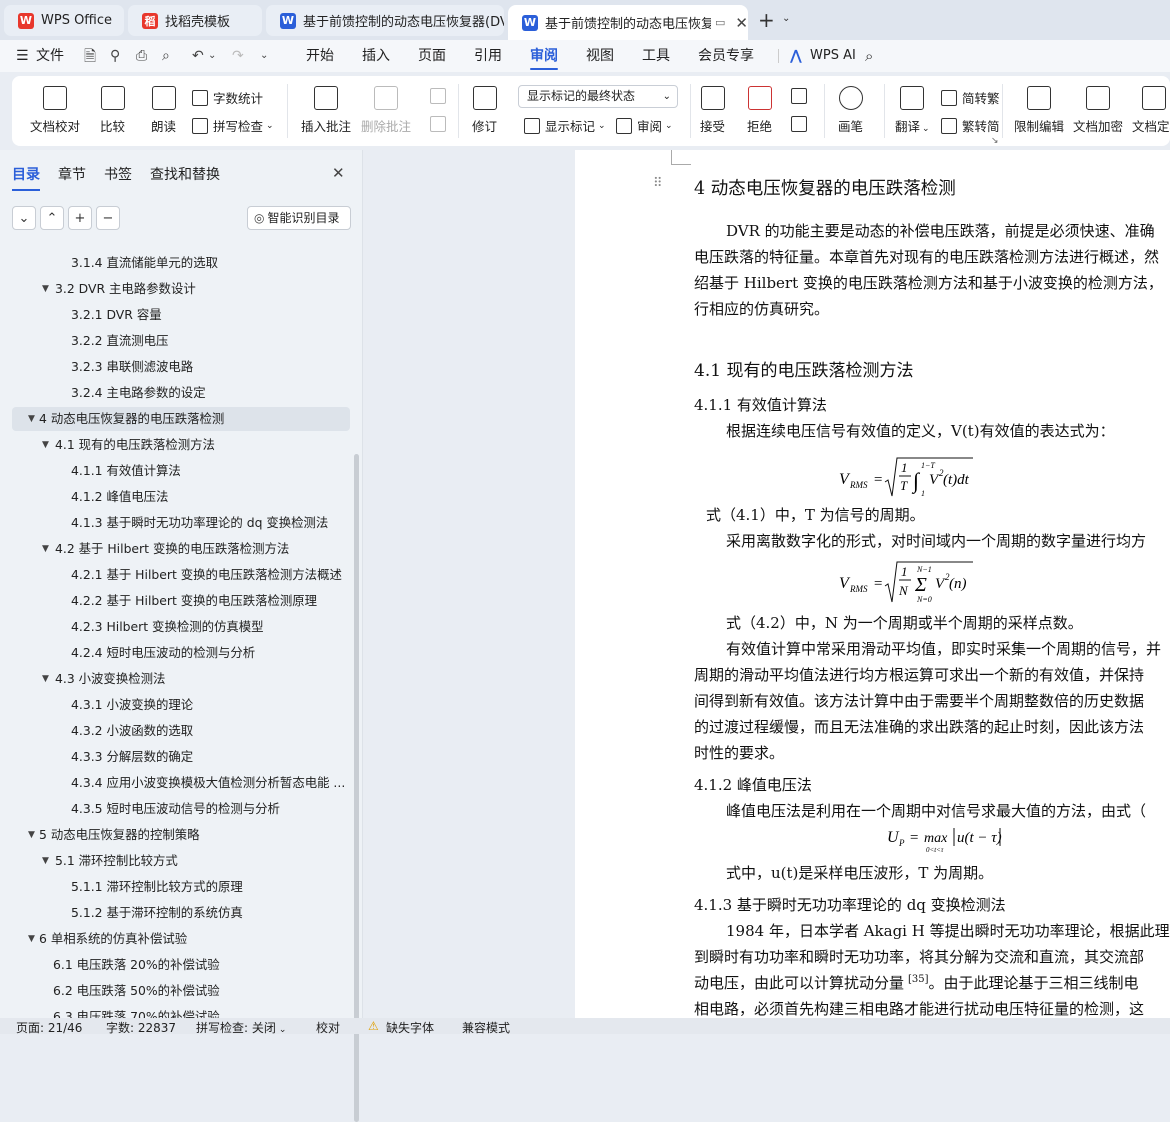 Image resolution: width=1170 pixels, height=1122 pixels. Describe the element at coordinates (440, 124) in the screenshot. I see `next-comment-icon` at that location.